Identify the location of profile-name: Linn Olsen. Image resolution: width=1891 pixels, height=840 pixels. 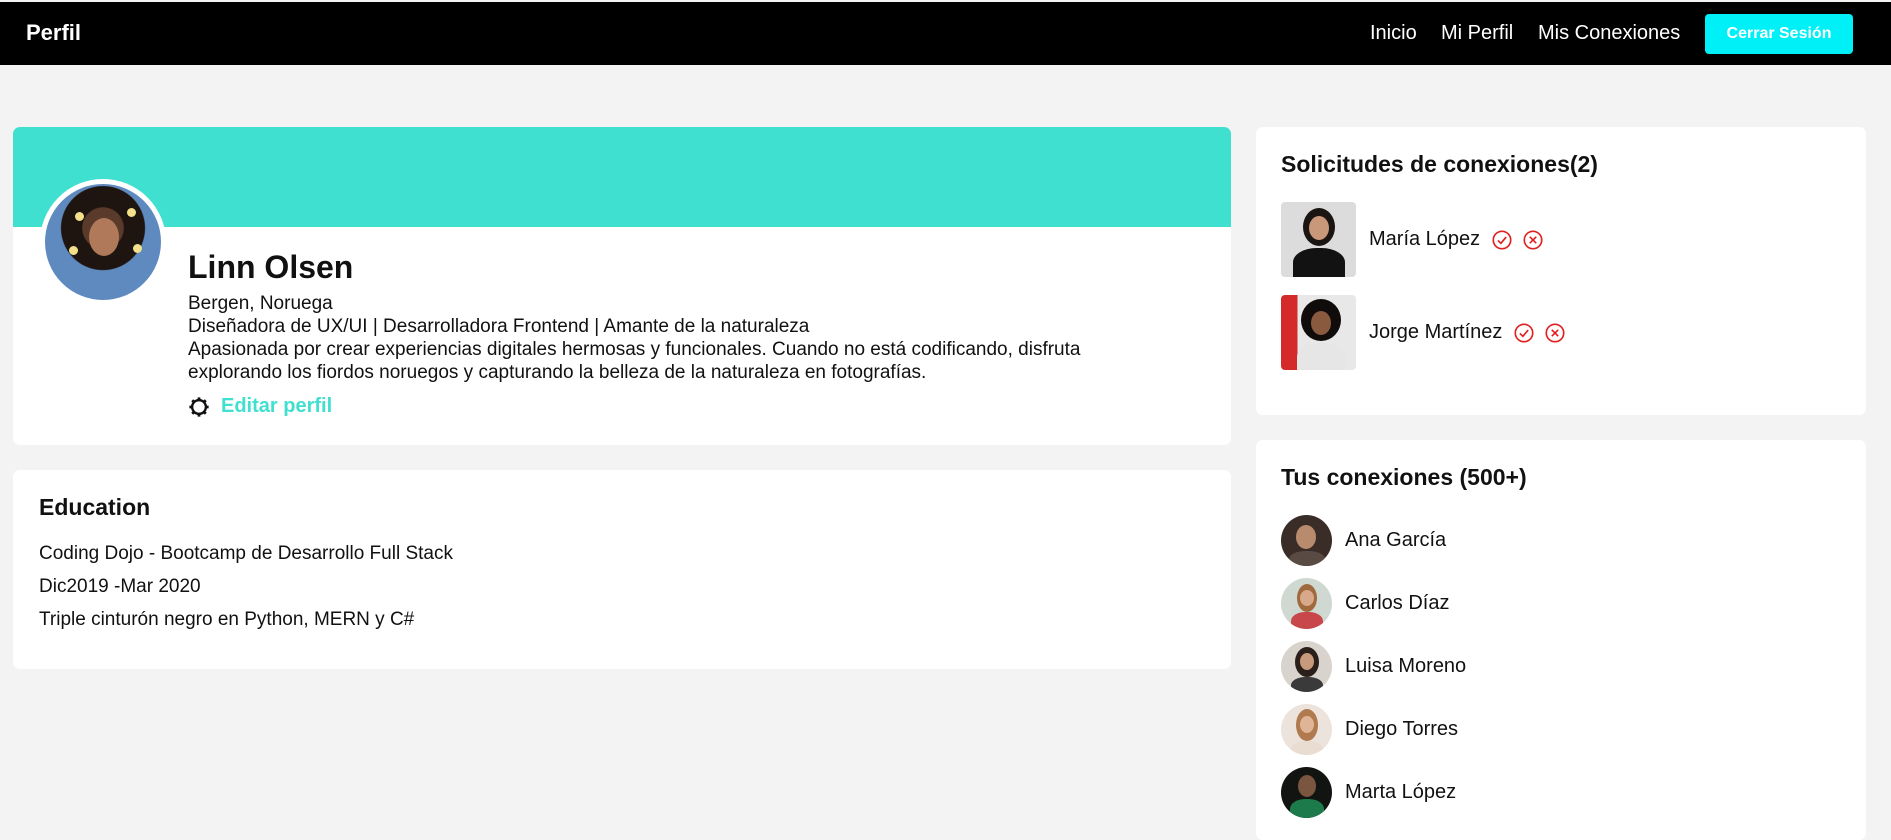
(271, 267).